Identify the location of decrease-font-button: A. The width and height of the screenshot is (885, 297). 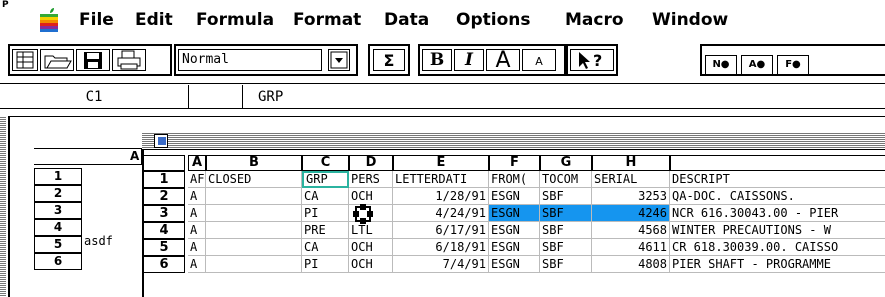
(539, 60).